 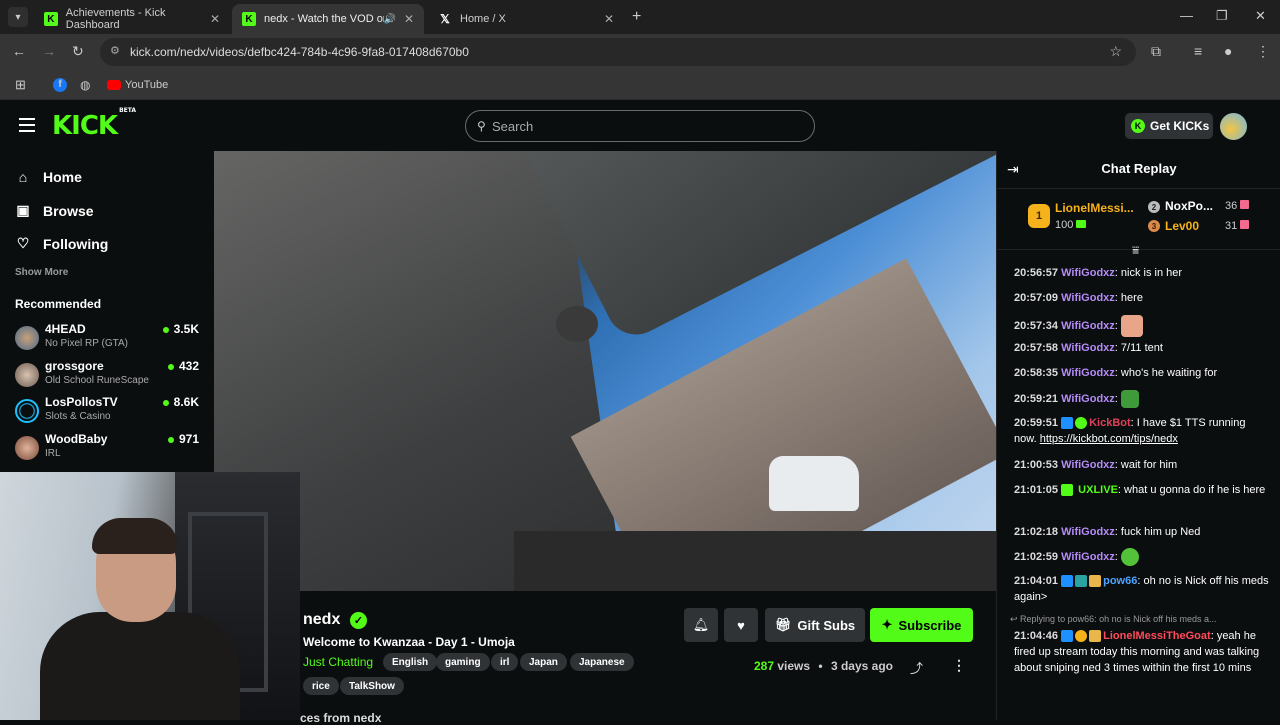 What do you see at coordinates (65, 329) in the screenshot?
I see `channel-name: 4HEAD` at bounding box center [65, 329].